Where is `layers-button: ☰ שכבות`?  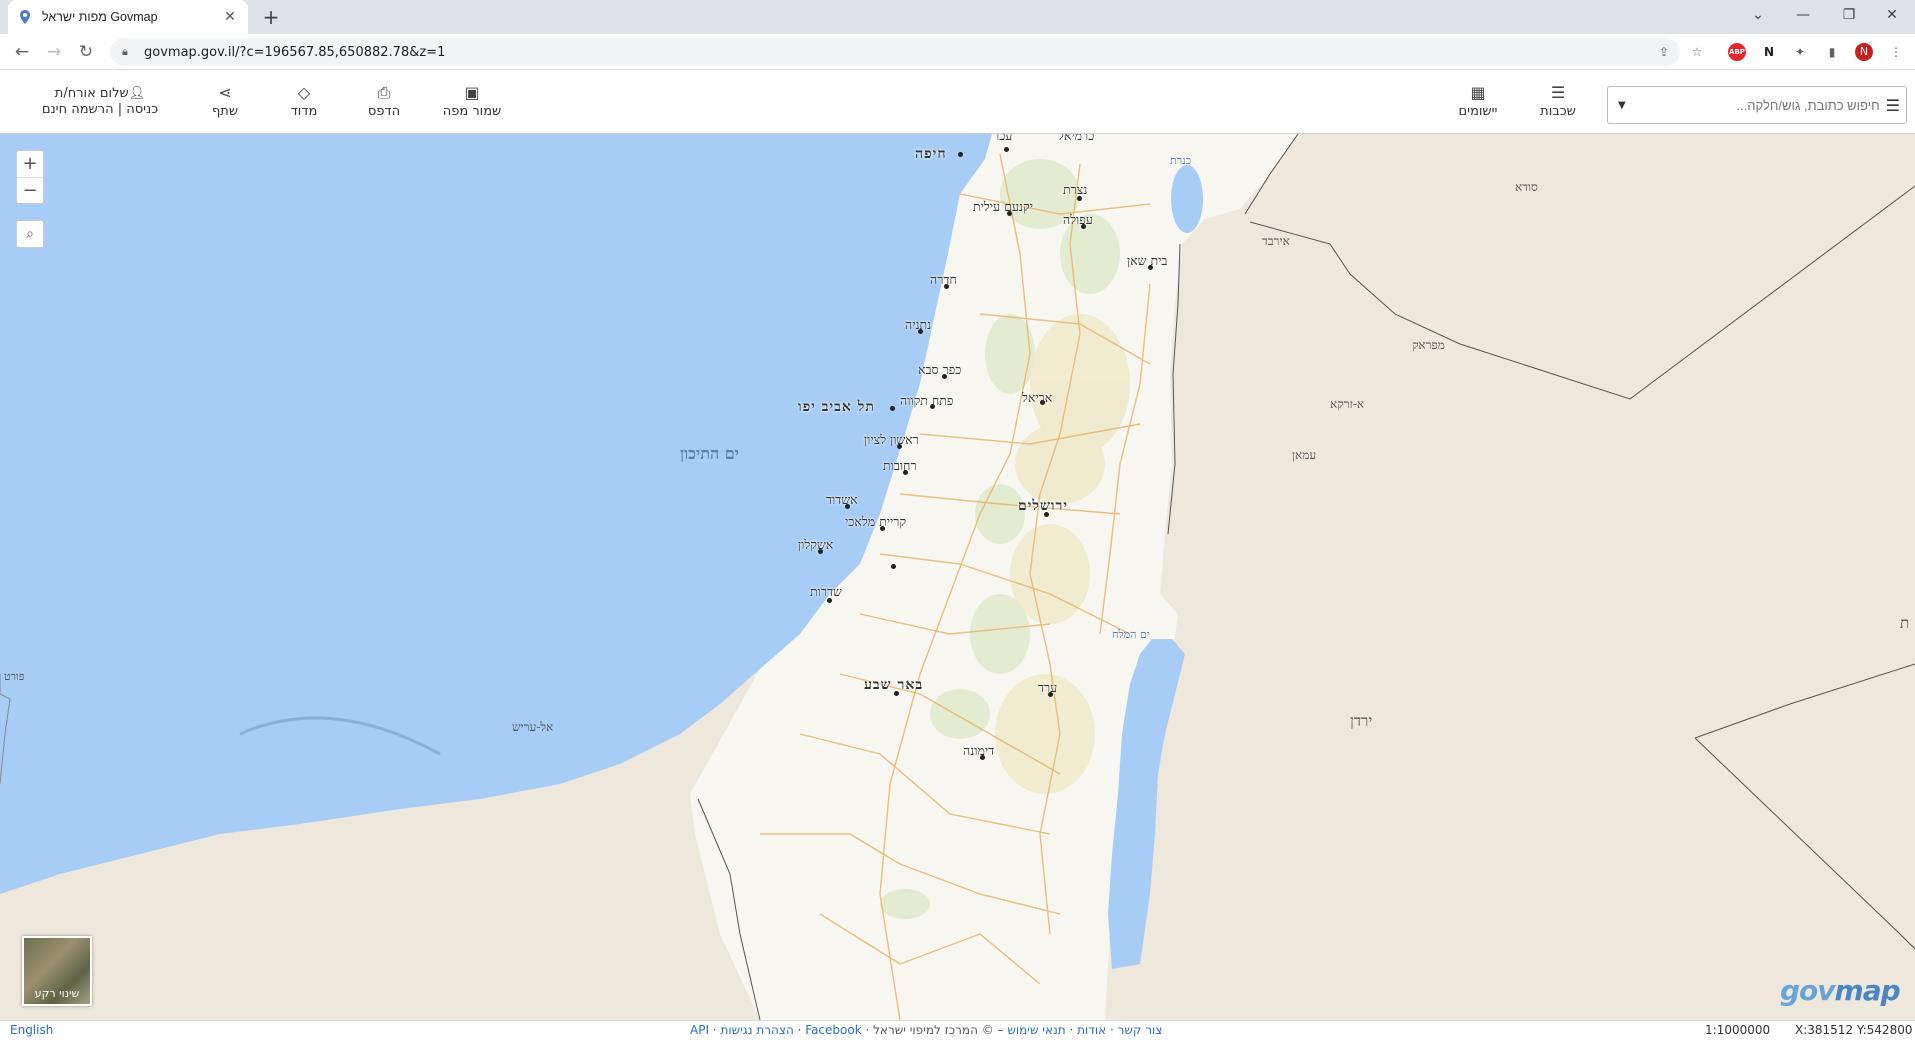
layers-button: ☰ שכבות is located at coordinates (1558, 106).